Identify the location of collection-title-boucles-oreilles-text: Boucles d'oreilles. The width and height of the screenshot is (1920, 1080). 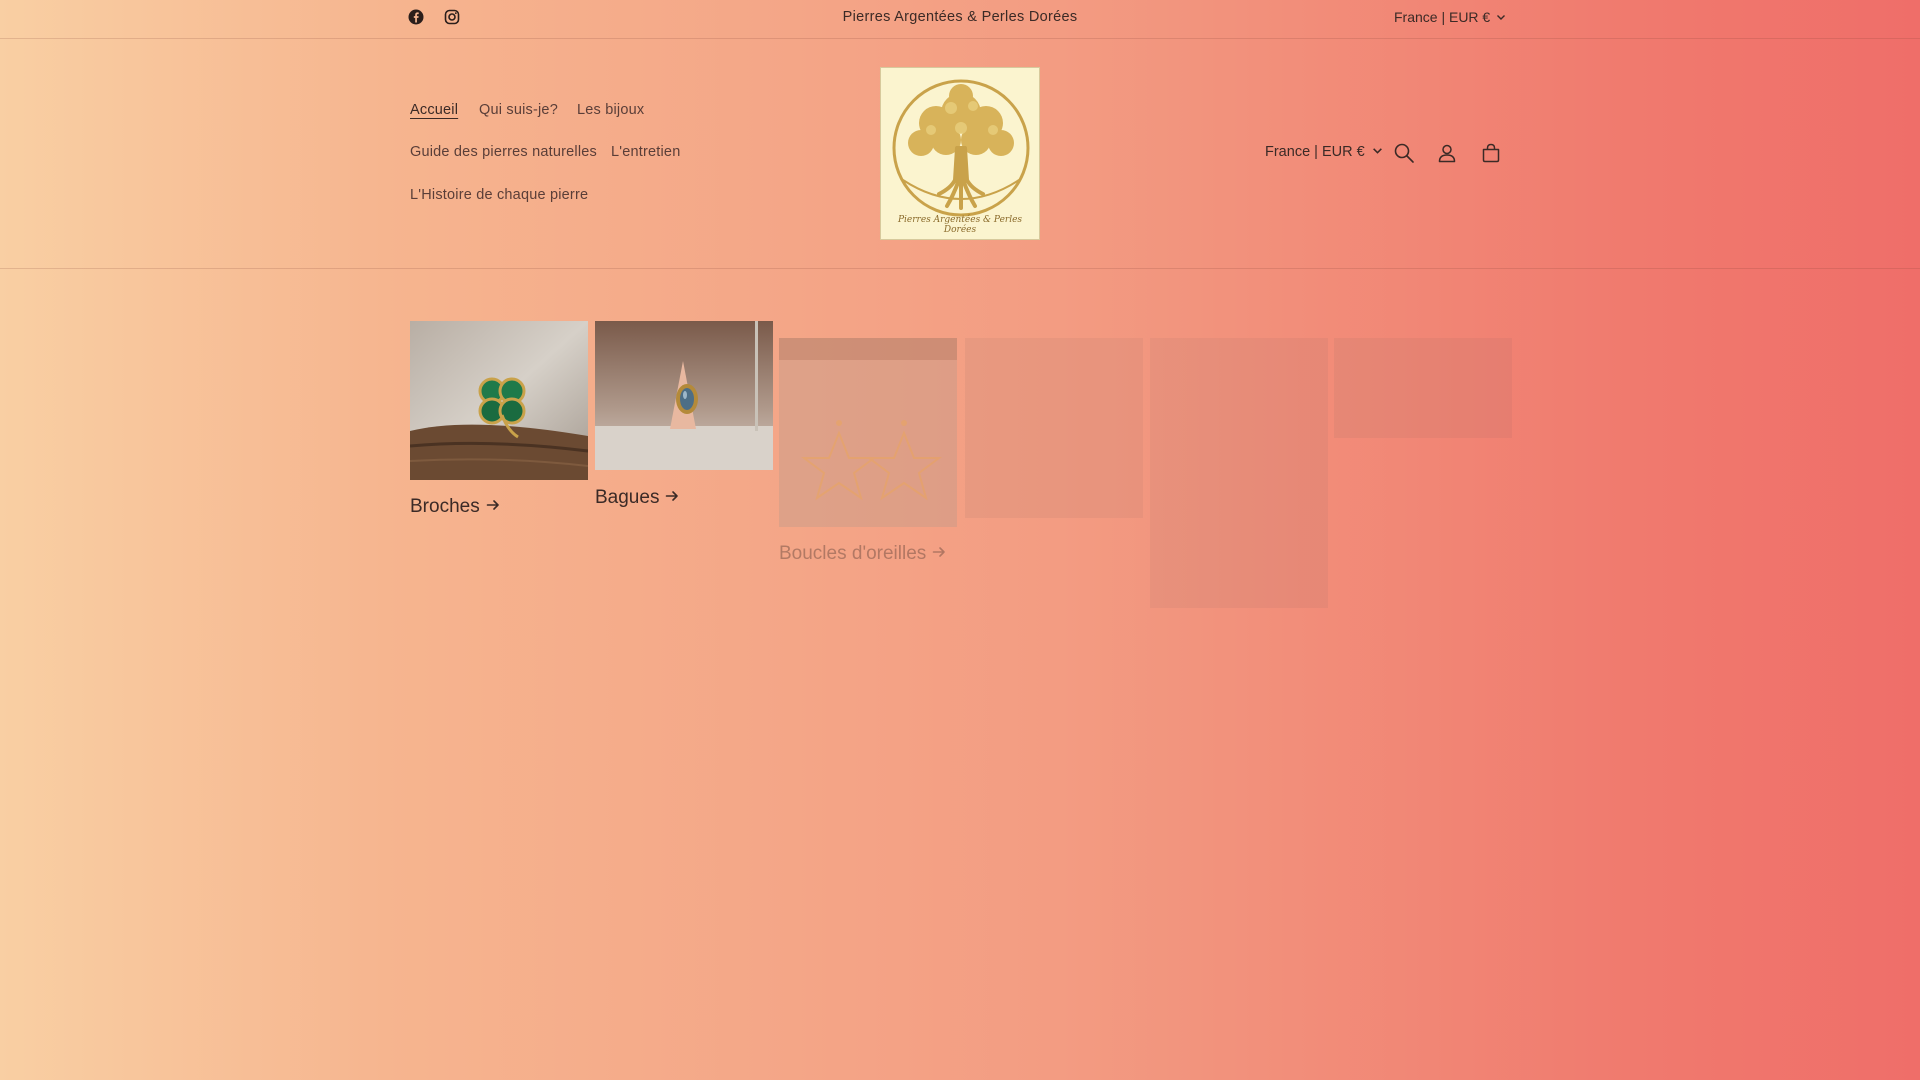
(853, 553).